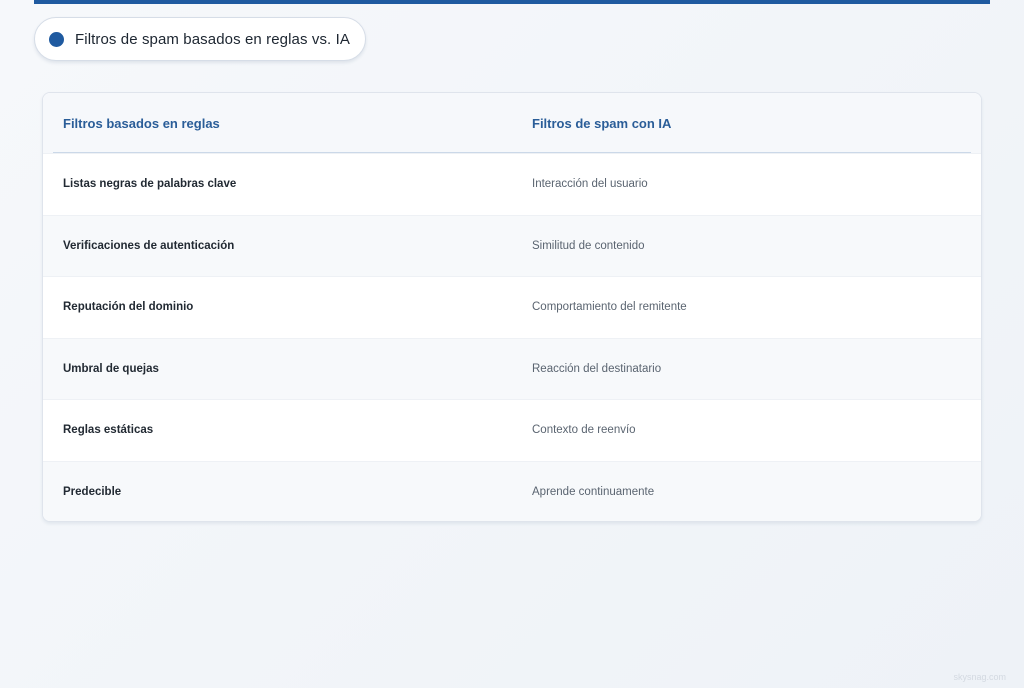  What do you see at coordinates (979, 677) in the screenshot?
I see `watermark: skysnag.com` at bounding box center [979, 677].